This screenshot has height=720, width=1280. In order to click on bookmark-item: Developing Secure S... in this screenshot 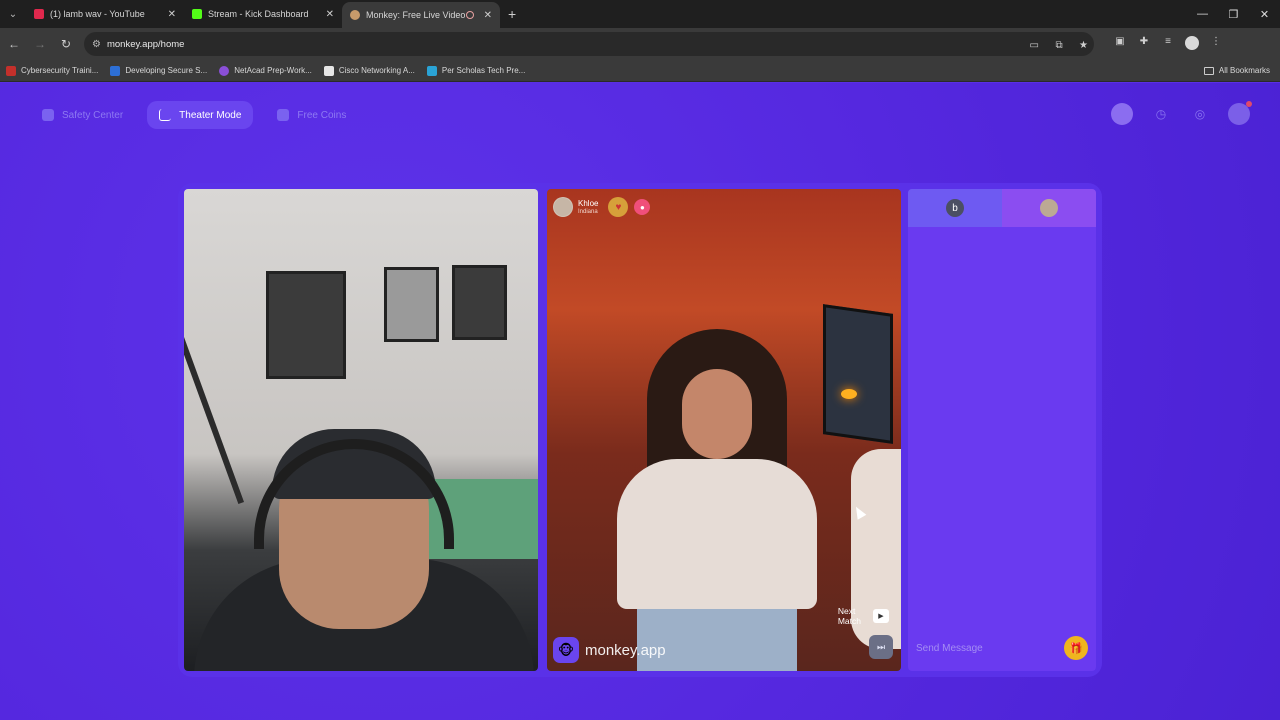, I will do `click(158, 70)`.